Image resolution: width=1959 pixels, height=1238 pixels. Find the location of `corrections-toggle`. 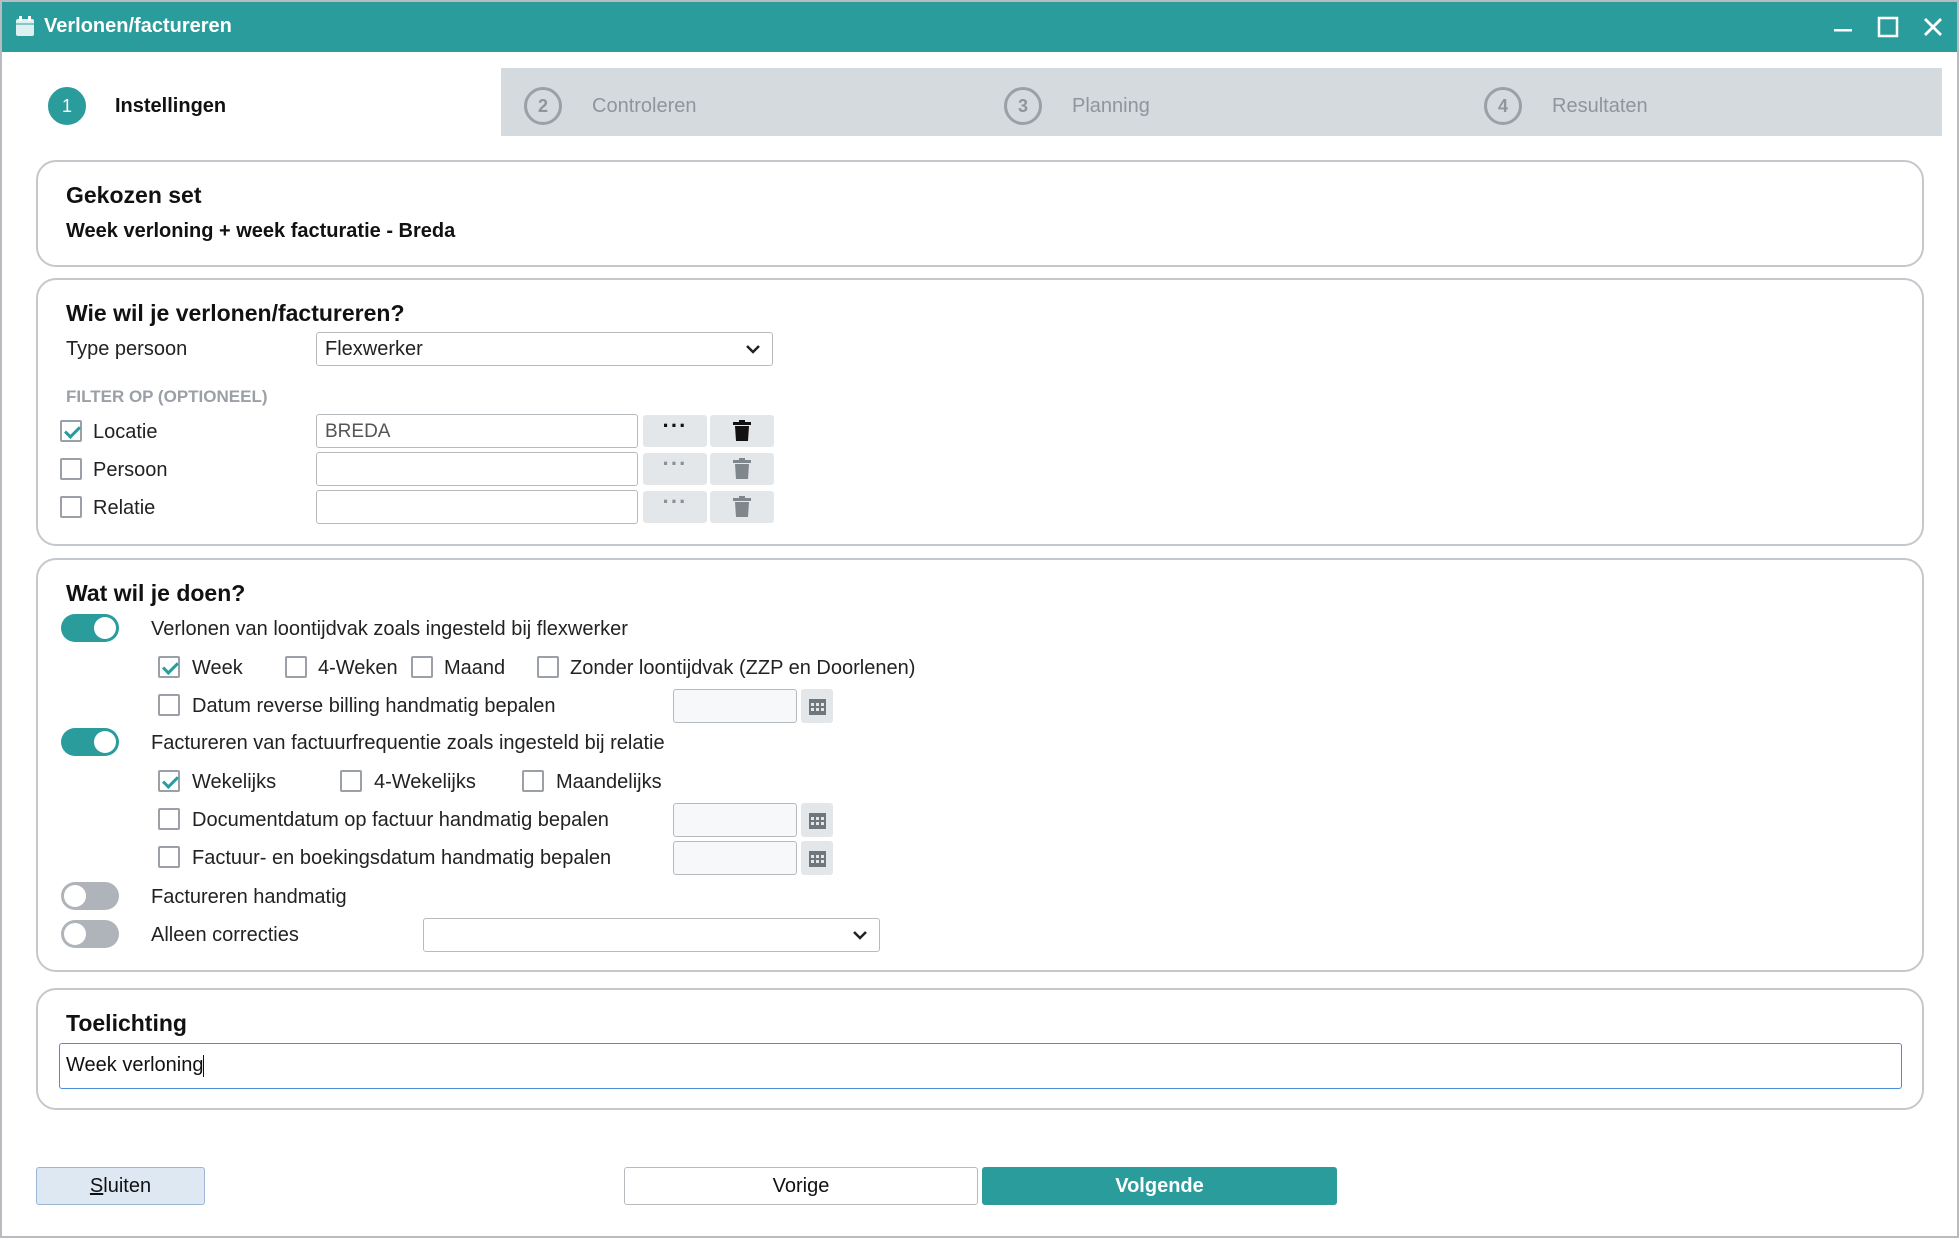

corrections-toggle is located at coordinates (90, 934).